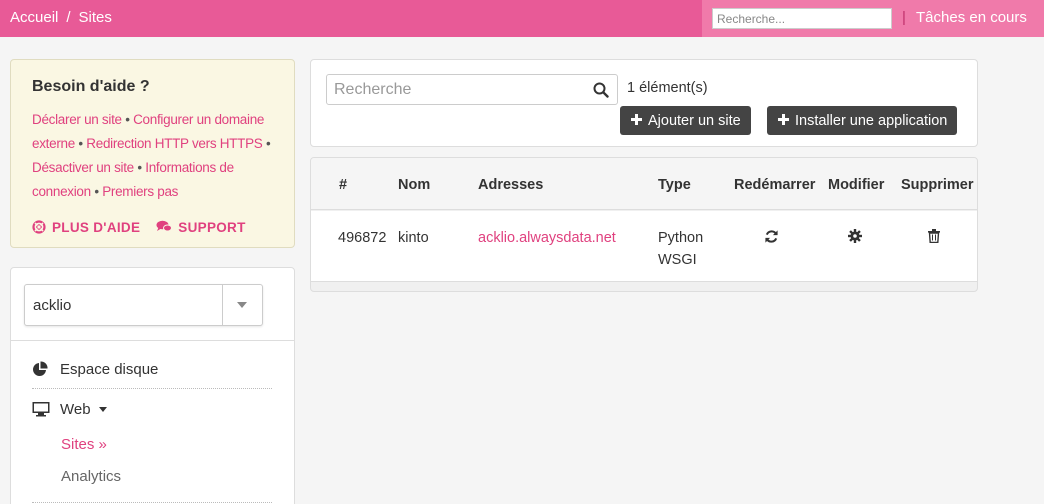  I want to click on help-link-disable-site: Désactiver un site, so click(83, 167).